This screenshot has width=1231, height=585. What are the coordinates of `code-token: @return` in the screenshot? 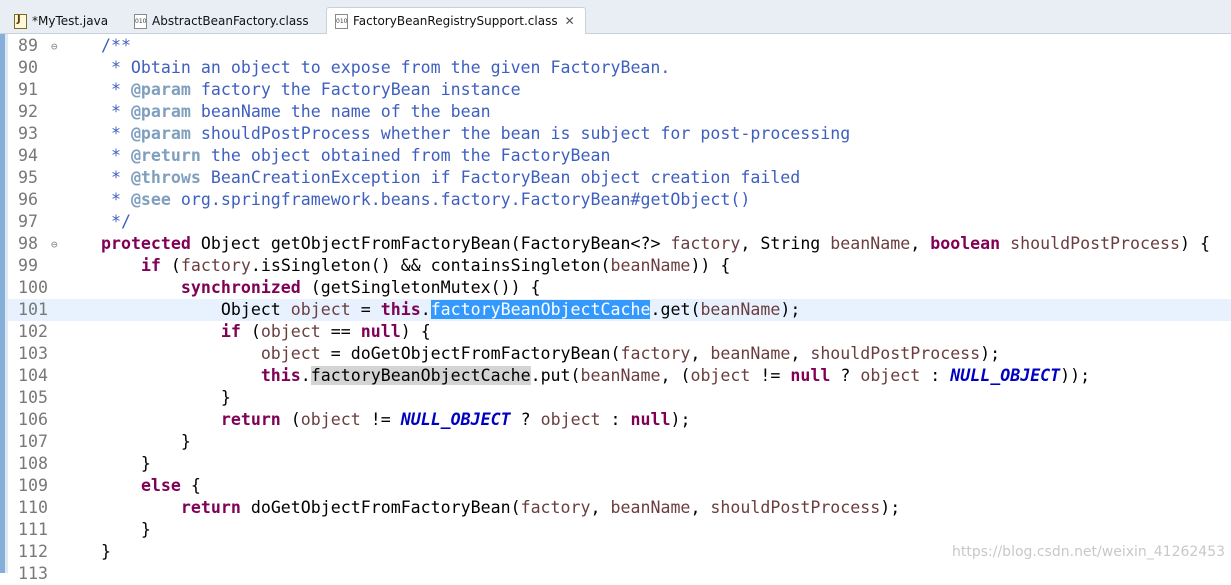 It's located at (165, 155).